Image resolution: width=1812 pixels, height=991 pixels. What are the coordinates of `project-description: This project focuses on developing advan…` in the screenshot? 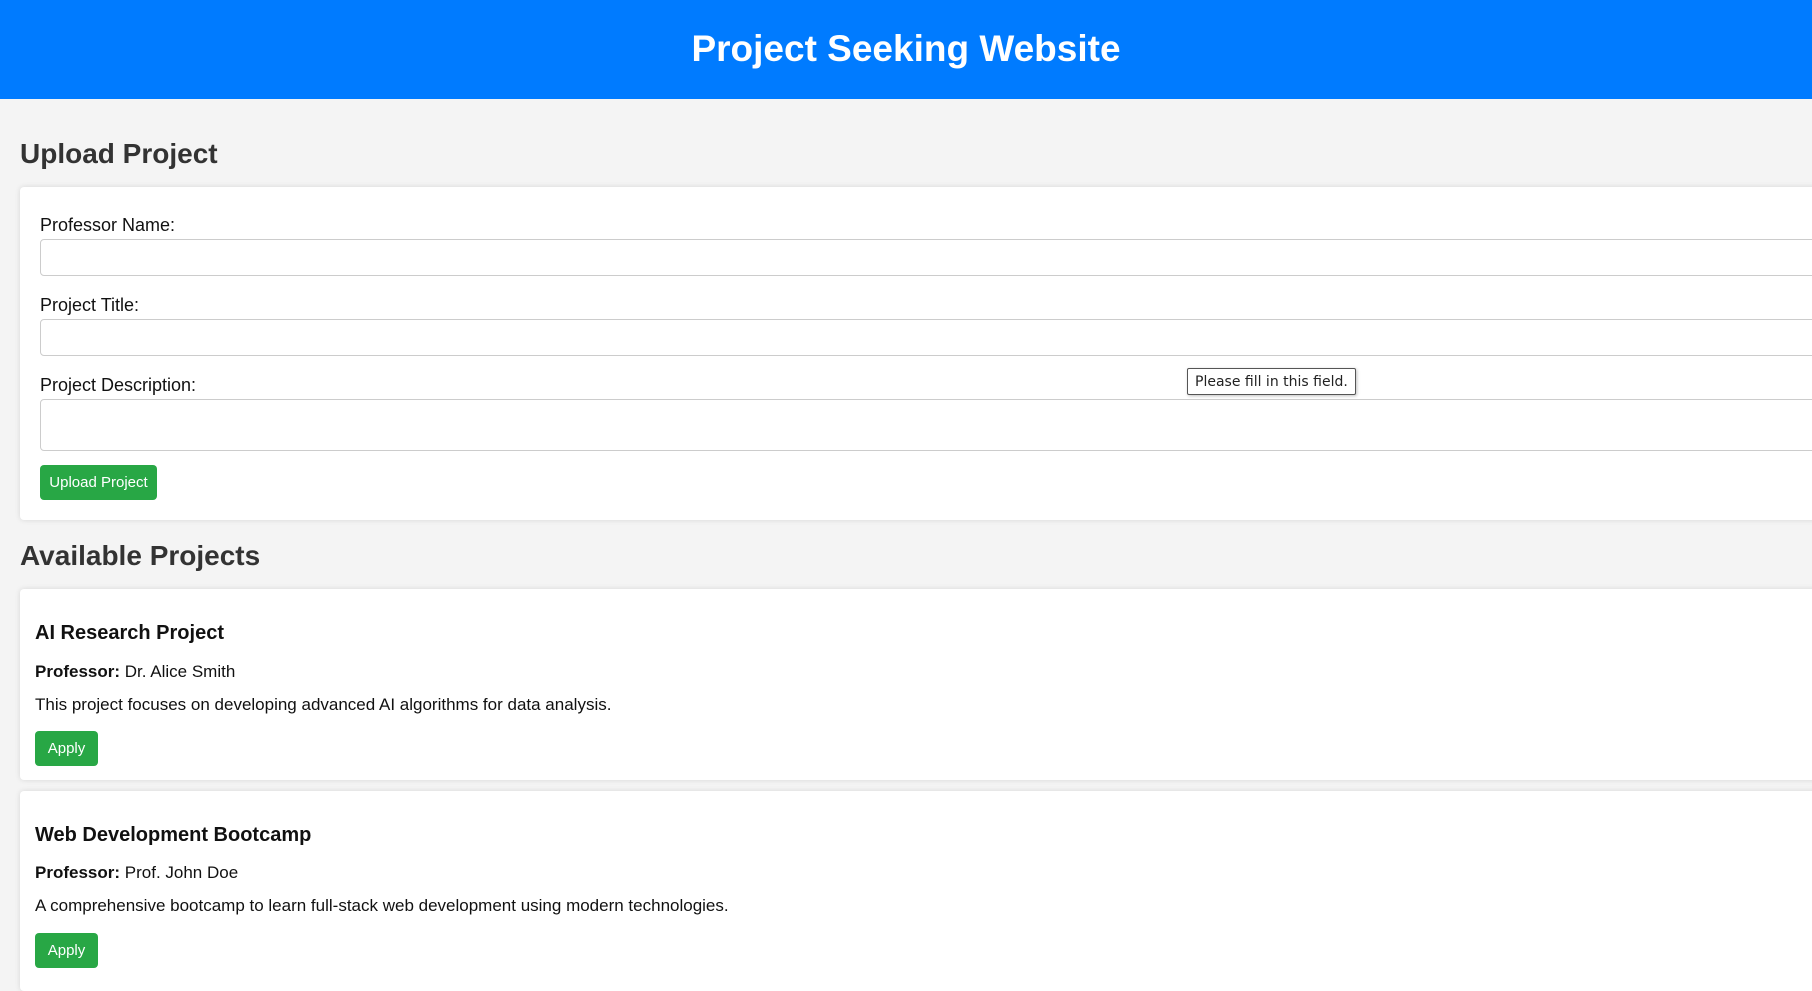 It's located at (323, 704).